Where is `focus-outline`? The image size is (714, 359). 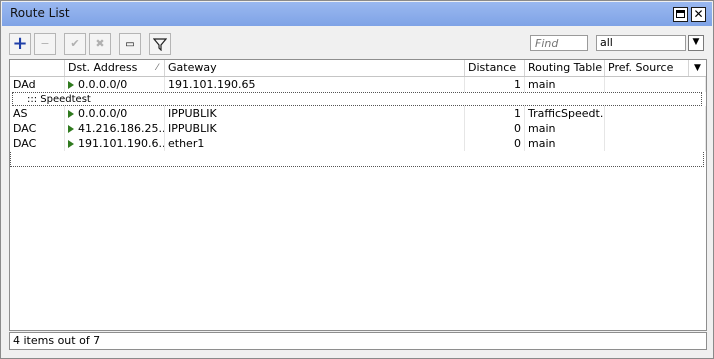 focus-outline is located at coordinates (357, 159).